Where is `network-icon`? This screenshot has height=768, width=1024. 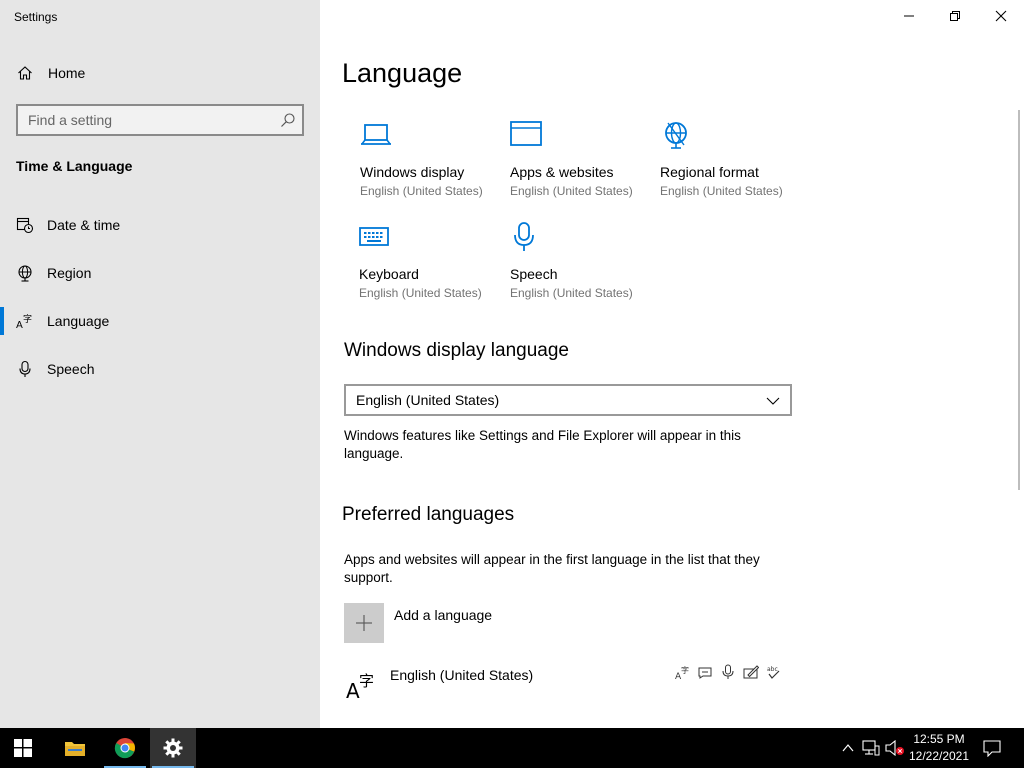 network-icon is located at coordinates (871, 748).